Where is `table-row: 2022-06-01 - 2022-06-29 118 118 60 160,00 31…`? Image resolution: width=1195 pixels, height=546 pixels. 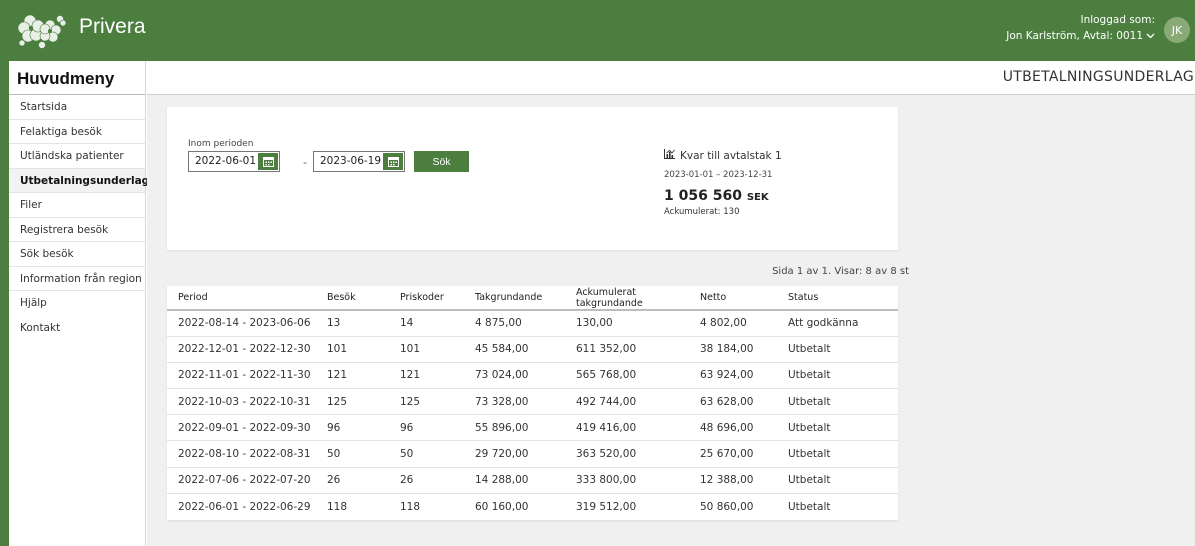
table-row: 2022-06-01 - 2022-06-29 118 118 60 160,00 31… is located at coordinates (532, 506).